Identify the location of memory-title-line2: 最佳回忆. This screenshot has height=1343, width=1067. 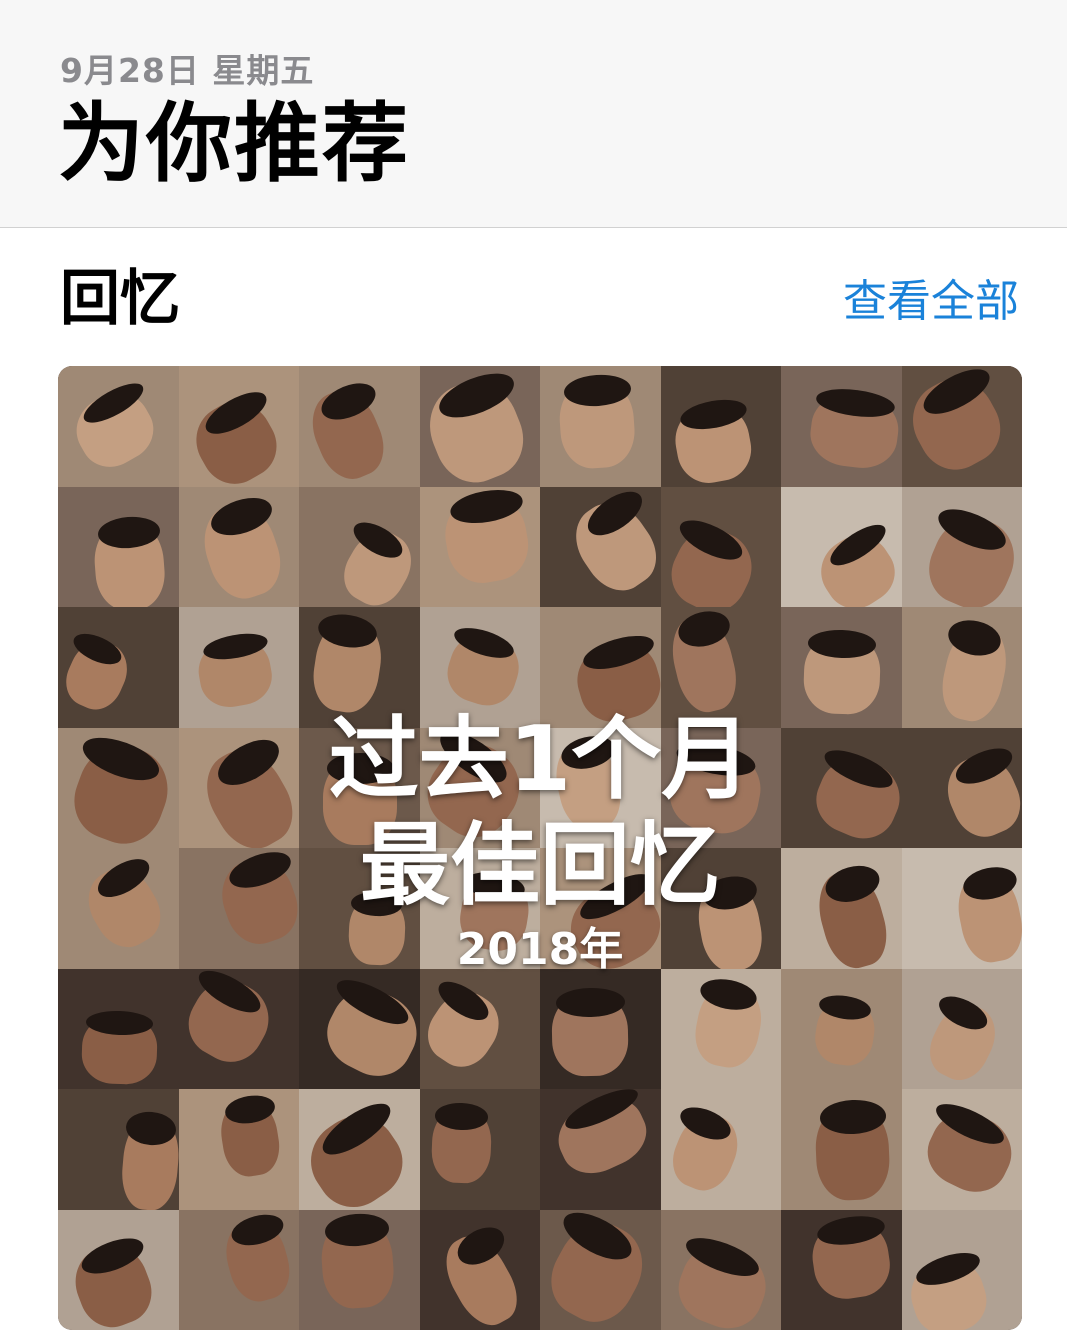
(540, 865).